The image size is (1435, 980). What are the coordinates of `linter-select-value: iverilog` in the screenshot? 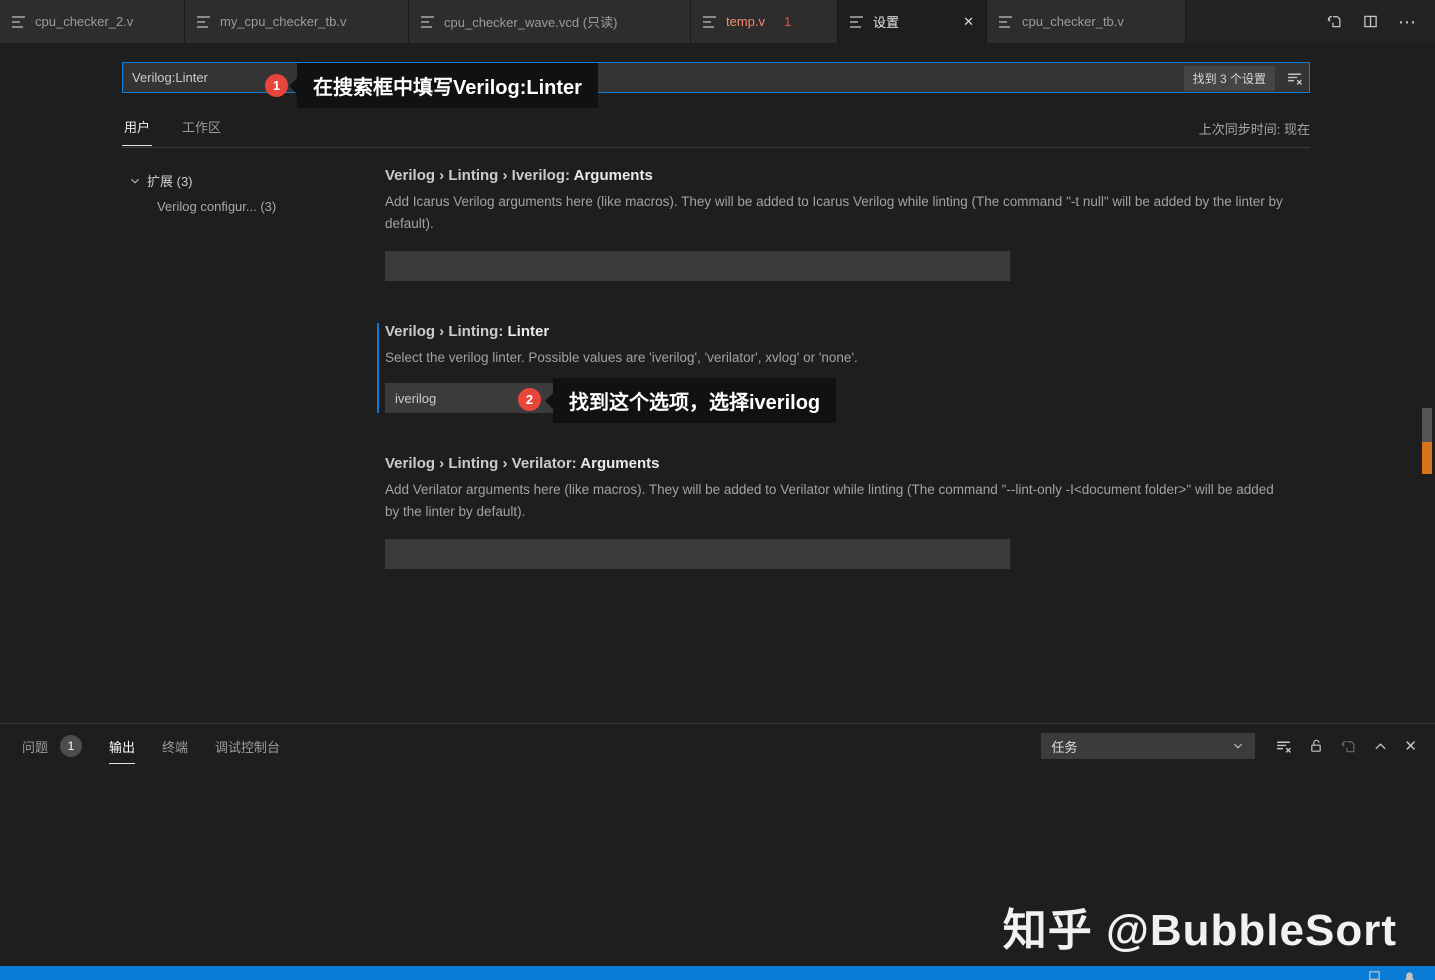 It's located at (416, 398).